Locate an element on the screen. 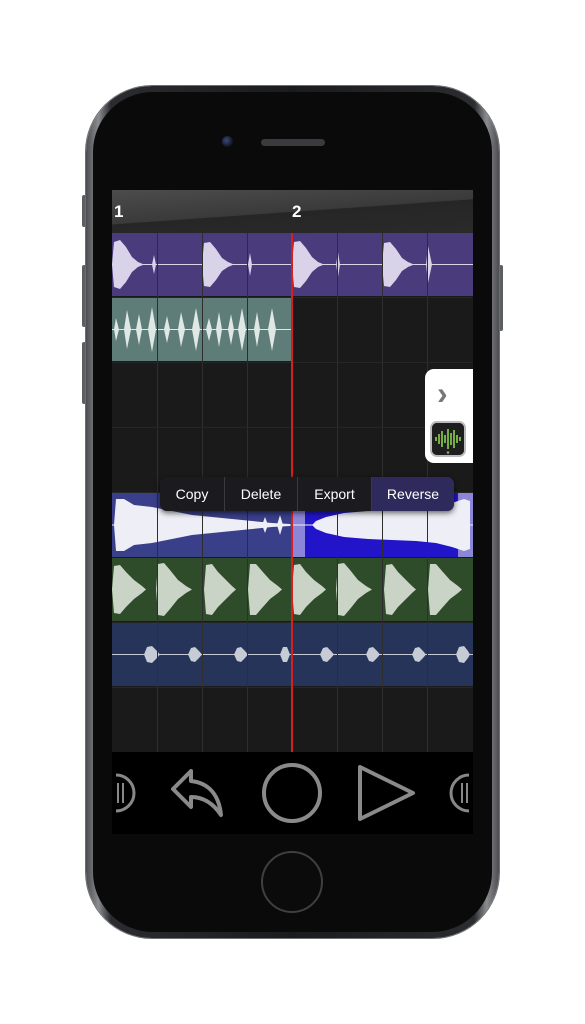 This screenshot has width=585, height=1024. expand-chevron-icon: › is located at coordinates (442, 393).